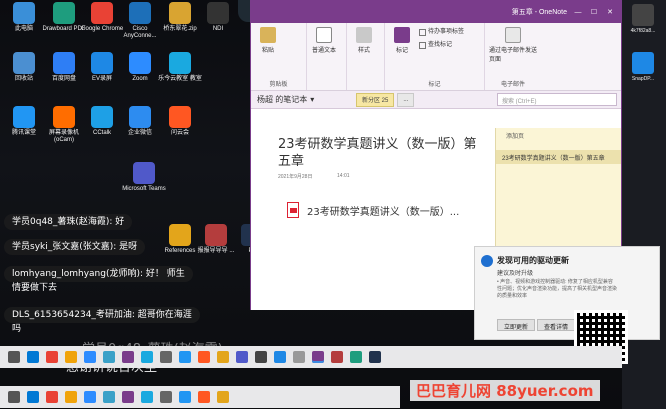 The height and width of the screenshot is (409, 666). I want to click on desktop-icon-label: 腾讯课堂, so click(23, 133).